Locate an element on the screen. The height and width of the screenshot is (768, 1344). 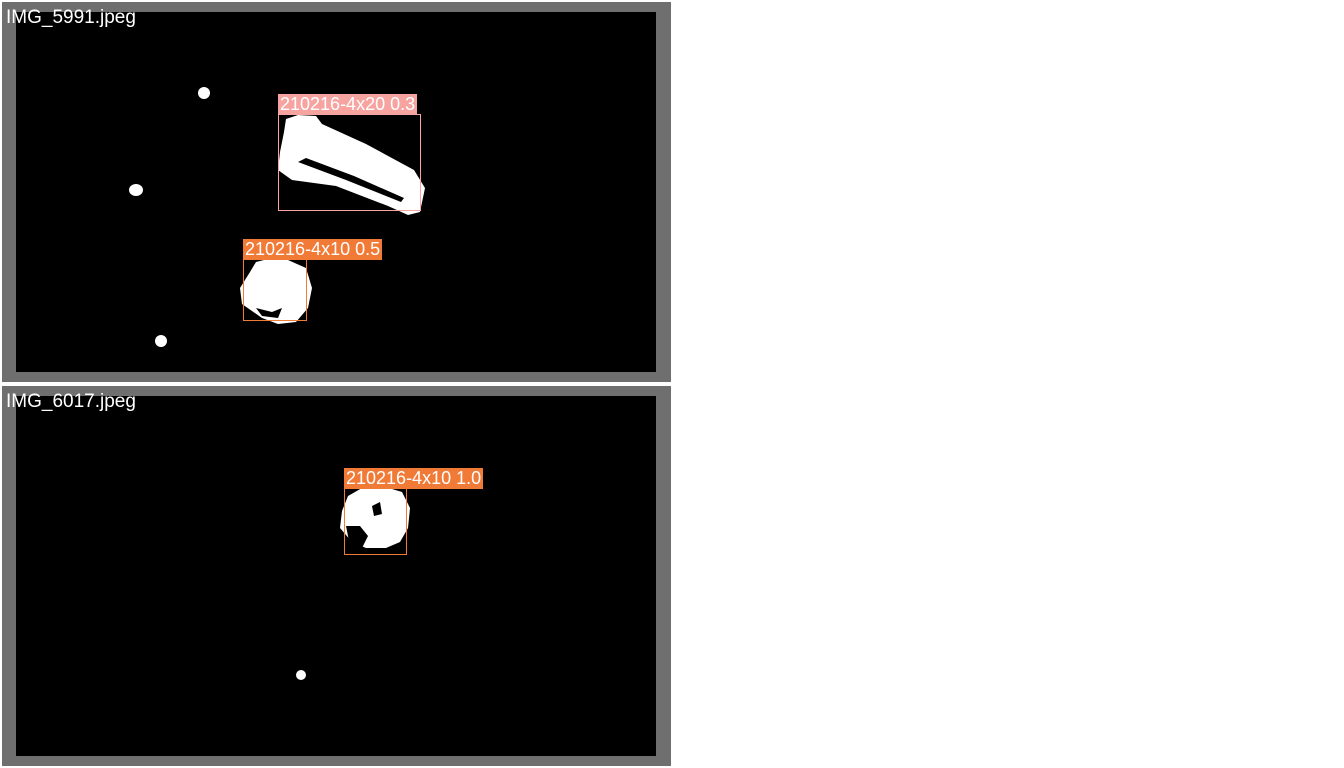
image-filename: IMG_5991.jpeg is located at coordinates (71, 17).